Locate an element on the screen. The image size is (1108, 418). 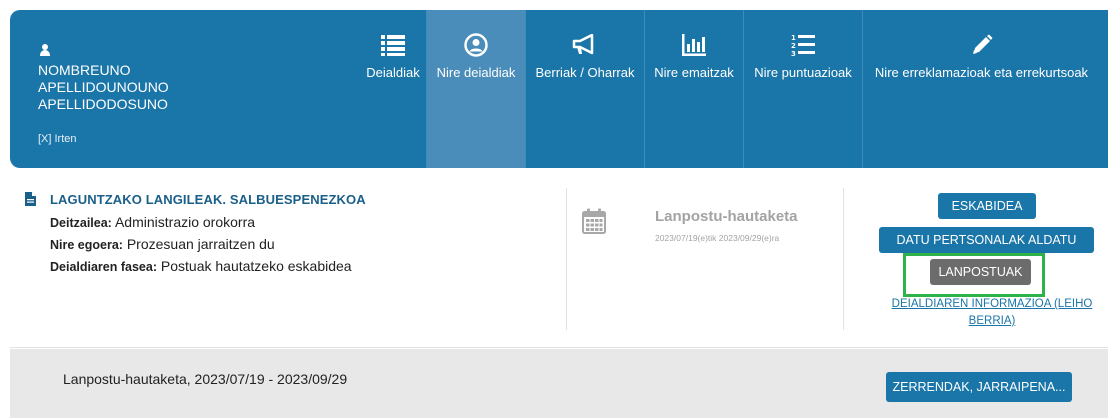
user-circle-icon is located at coordinates (476, 45).